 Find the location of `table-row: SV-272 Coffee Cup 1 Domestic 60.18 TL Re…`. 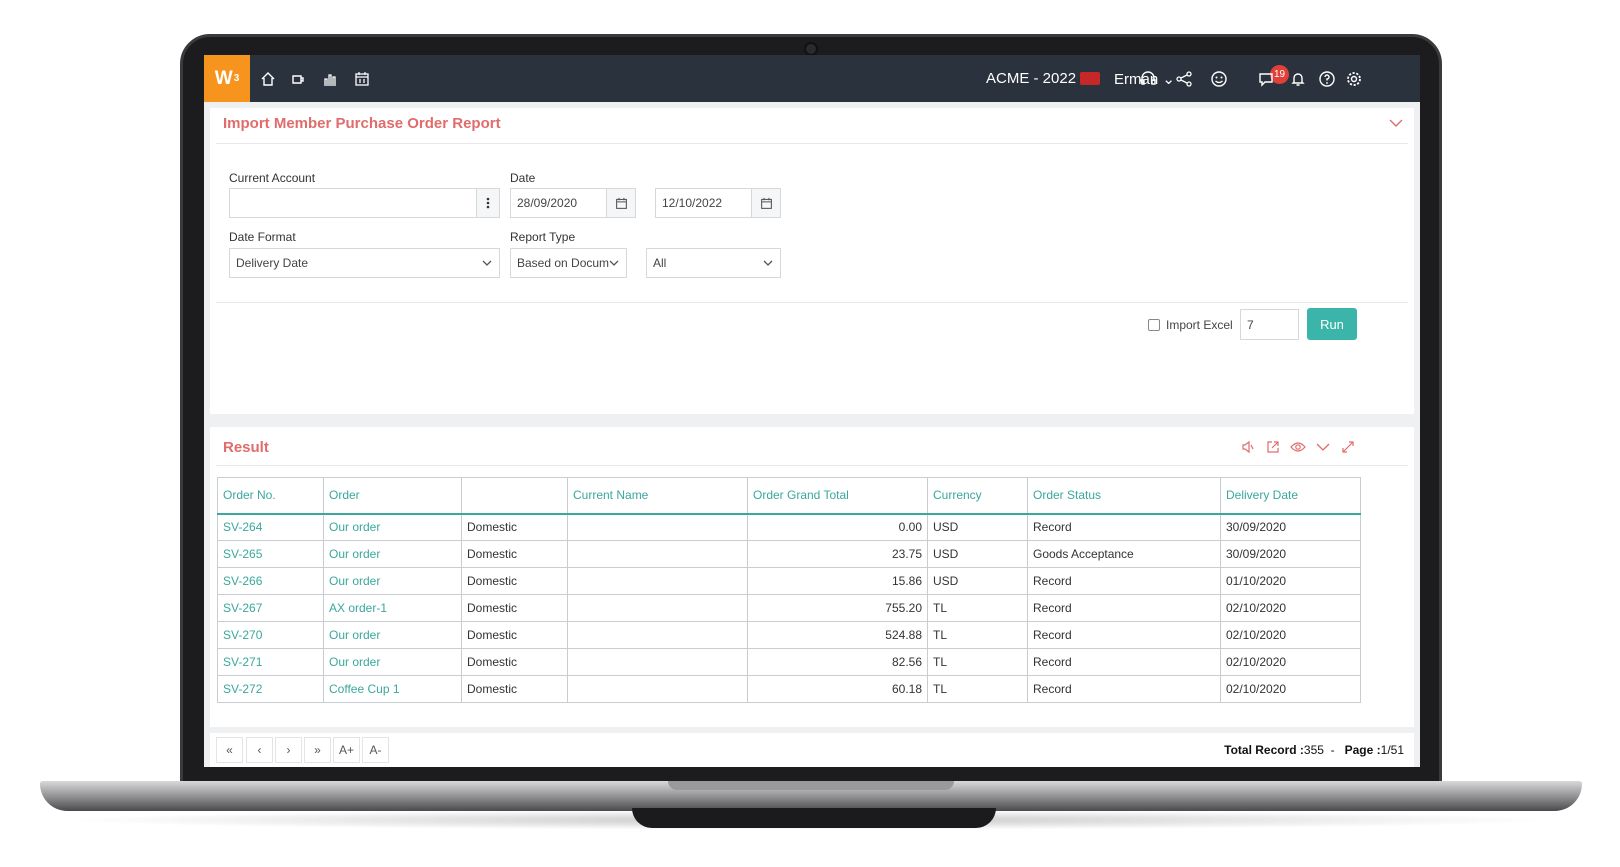

table-row: SV-272 Coffee Cup 1 Domestic 60.18 TL Re… is located at coordinates (789, 689).